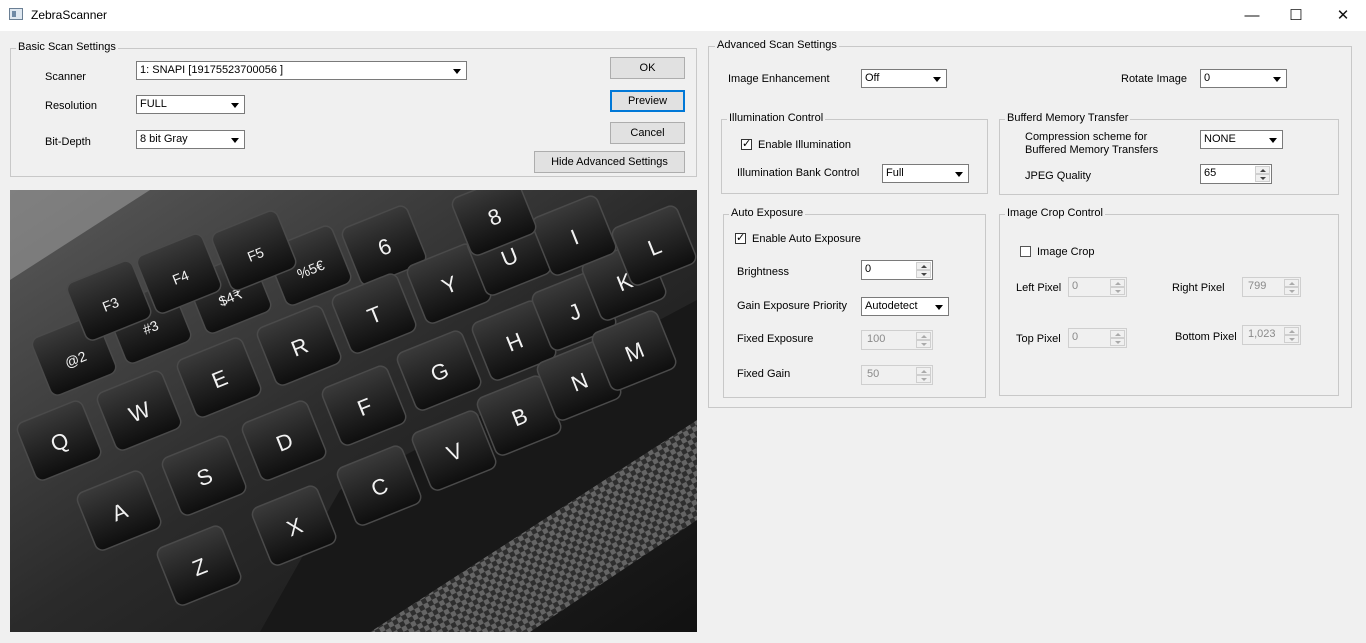 This screenshot has height=643, width=1366. What do you see at coordinates (1262, 334) in the screenshot?
I see `bottom-pixel-value: 1,023` at bounding box center [1262, 334].